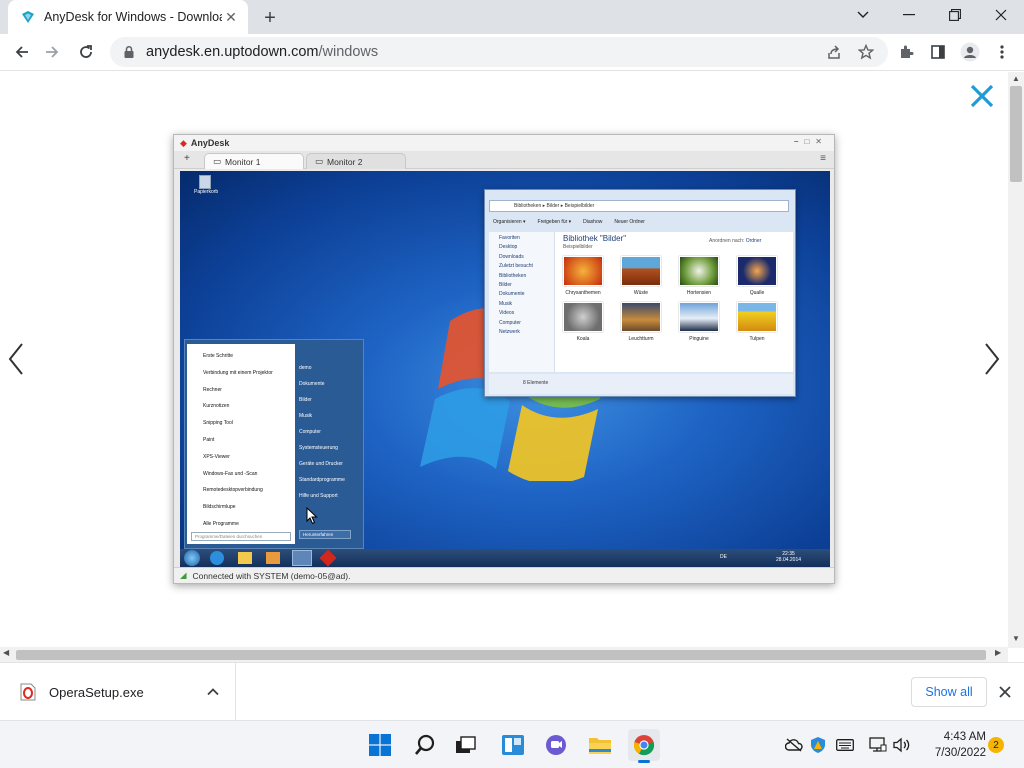 The width and height of the screenshot is (1024, 768). Describe the element at coordinates (192, 558) in the screenshot. I see `win7-start-orb-icon` at that location.